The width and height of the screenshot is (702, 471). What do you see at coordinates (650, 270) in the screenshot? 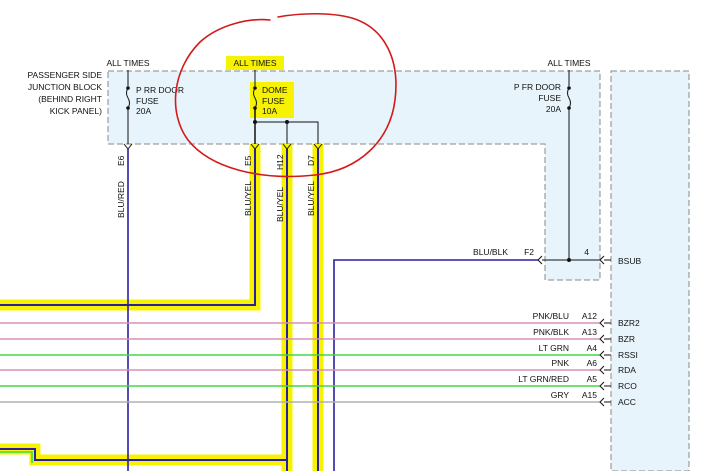
I see `module-box` at bounding box center [650, 270].